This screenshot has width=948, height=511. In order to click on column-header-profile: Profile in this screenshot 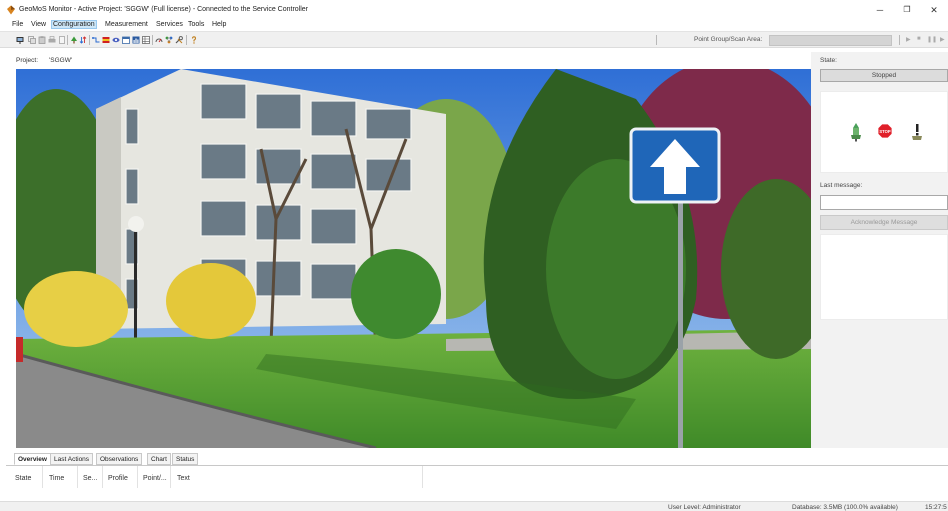, I will do `click(118, 478)`.